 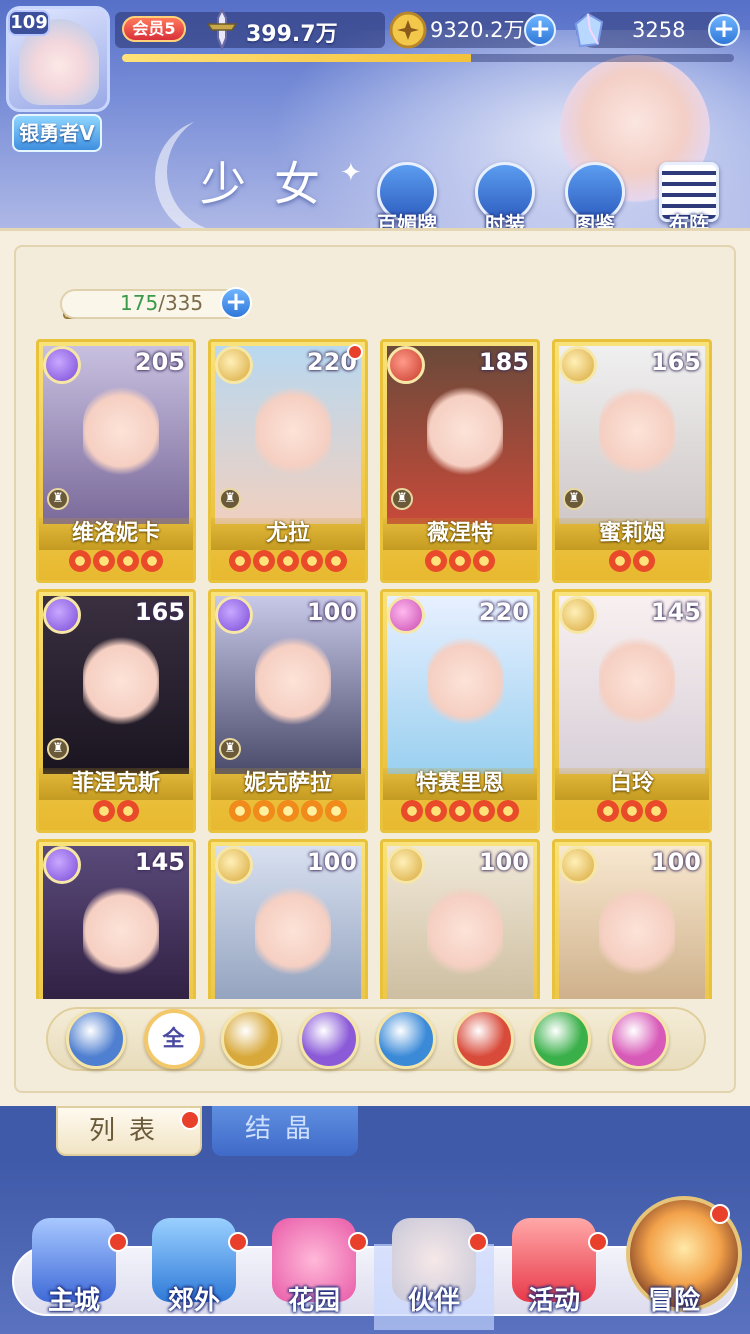 What do you see at coordinates (116, 711) in the screenshot?
I see `character-card: 165 ♜ 菲涅克斯` at bounding box center [116, 711].